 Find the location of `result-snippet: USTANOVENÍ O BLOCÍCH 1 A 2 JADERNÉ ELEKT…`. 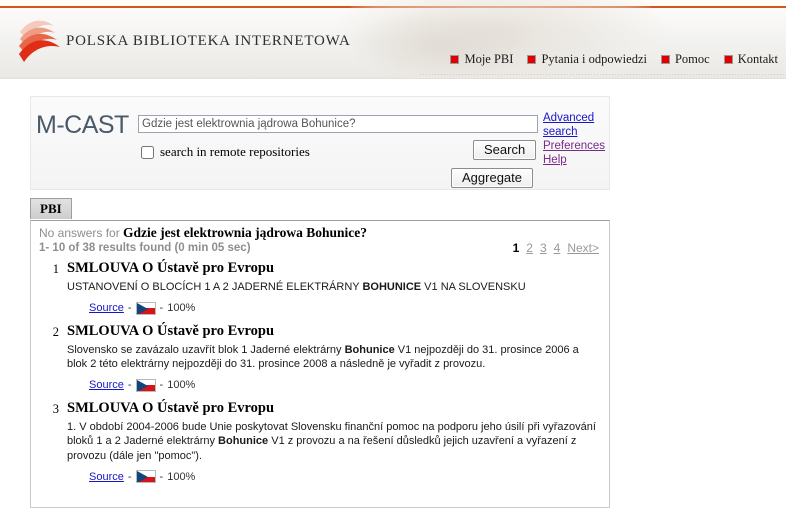

result-snippet: USTANOVENÍ O BLOCÍCH 1 A 2 JADERNÉ ELEKT… is located at coordinates (333, 287).